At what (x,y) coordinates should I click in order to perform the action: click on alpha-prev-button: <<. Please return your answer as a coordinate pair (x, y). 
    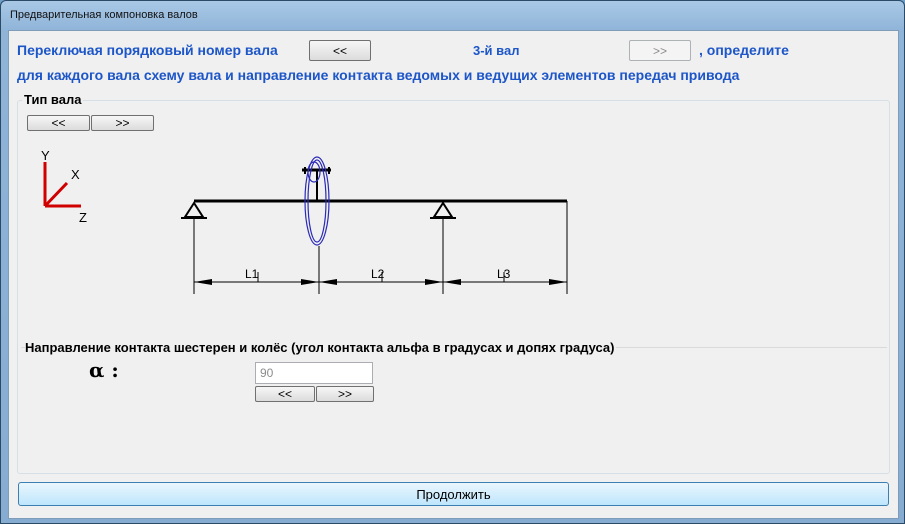
    Looking at the image, I should click on (285, 394).